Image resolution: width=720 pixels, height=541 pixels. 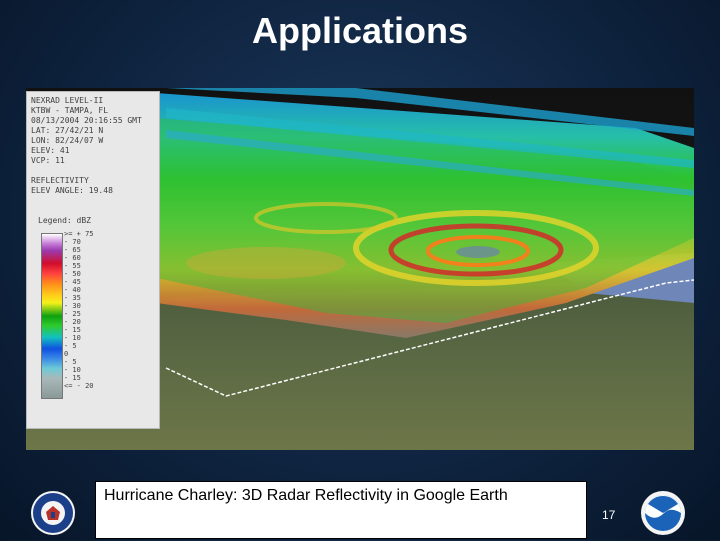 What do you see at coordinates (79, 386) in the screenshot?
I see `legend-tick: <= - 20` at bounding box center [79, 386].